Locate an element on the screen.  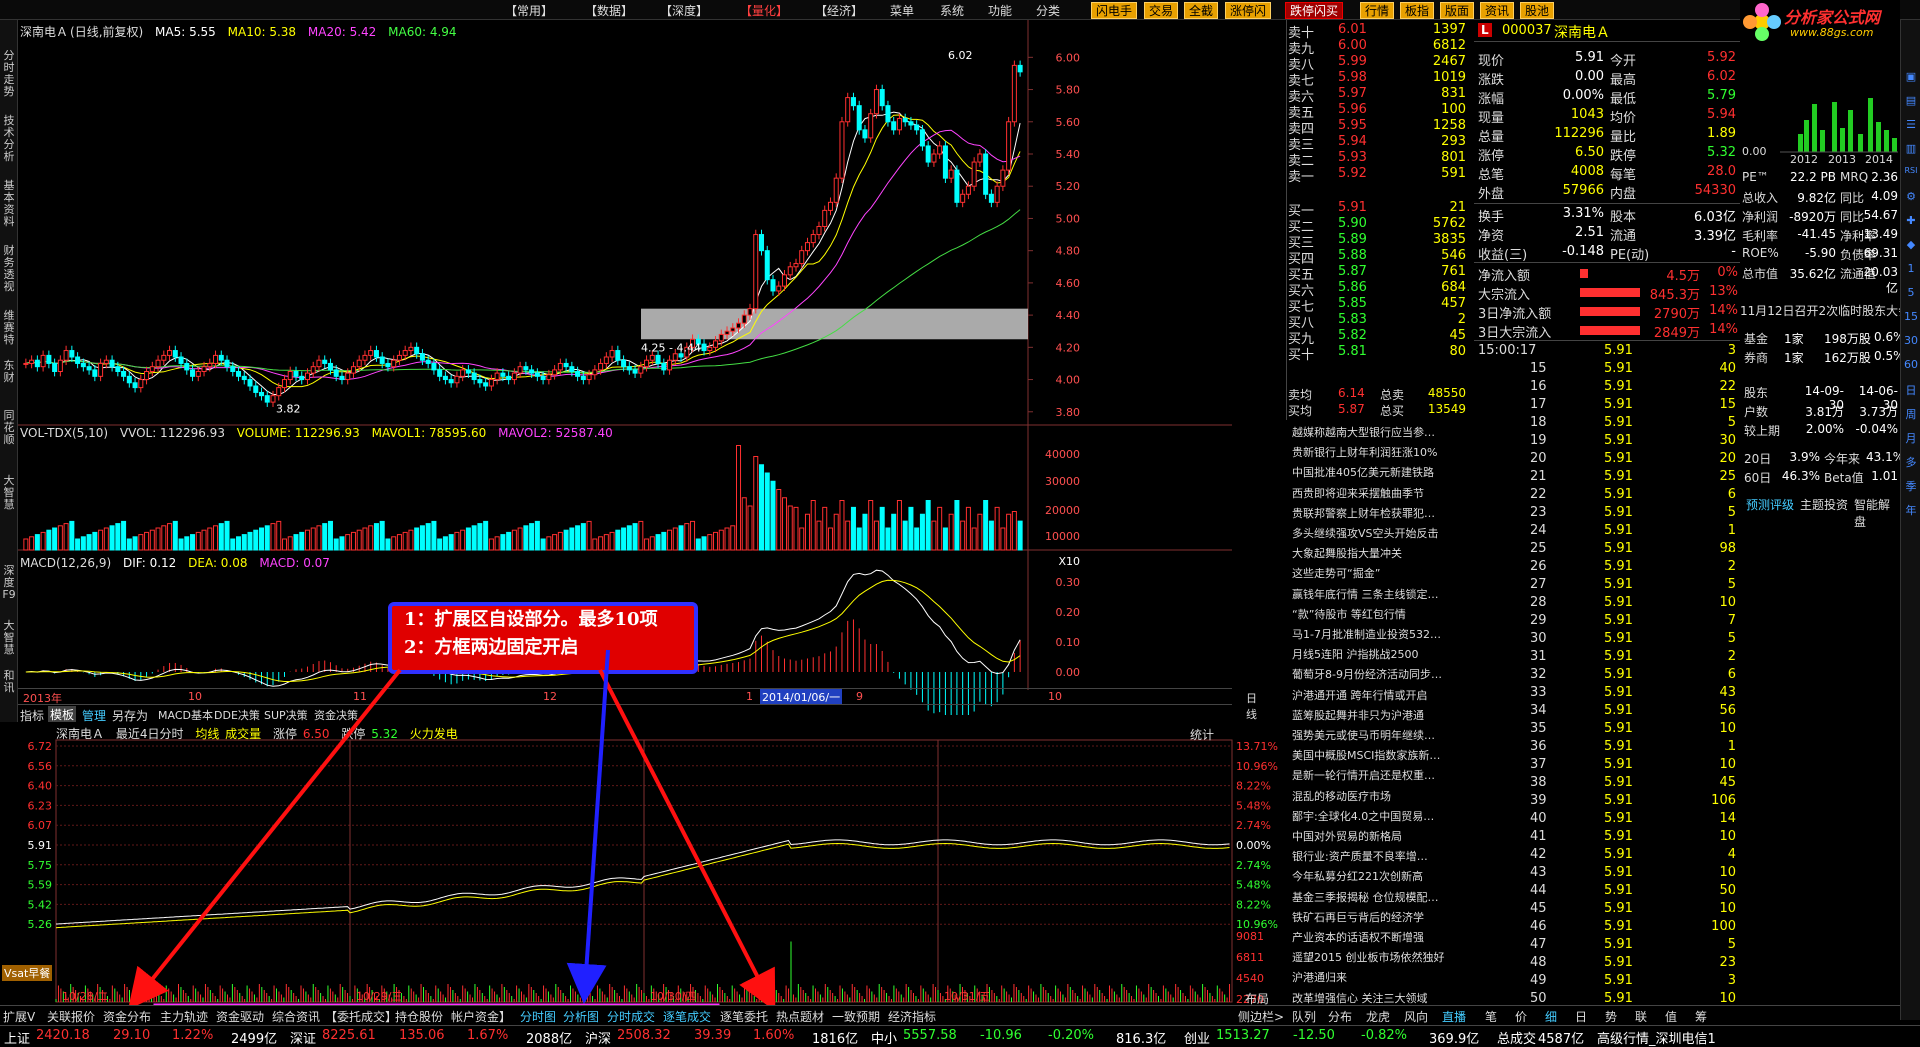
tab-basics: 基本资料 is located at coordinates (9, 204).